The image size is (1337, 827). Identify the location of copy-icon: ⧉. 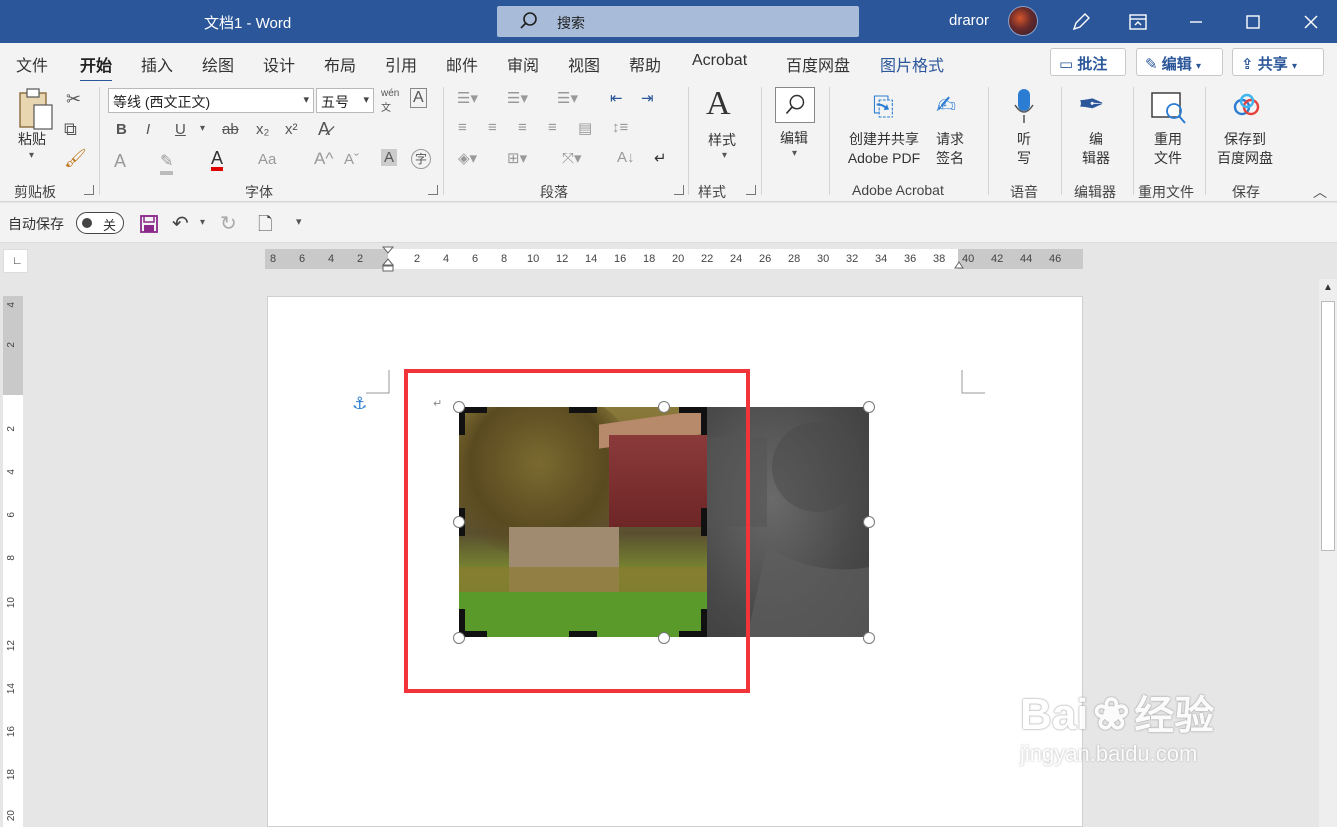
(70, 129).